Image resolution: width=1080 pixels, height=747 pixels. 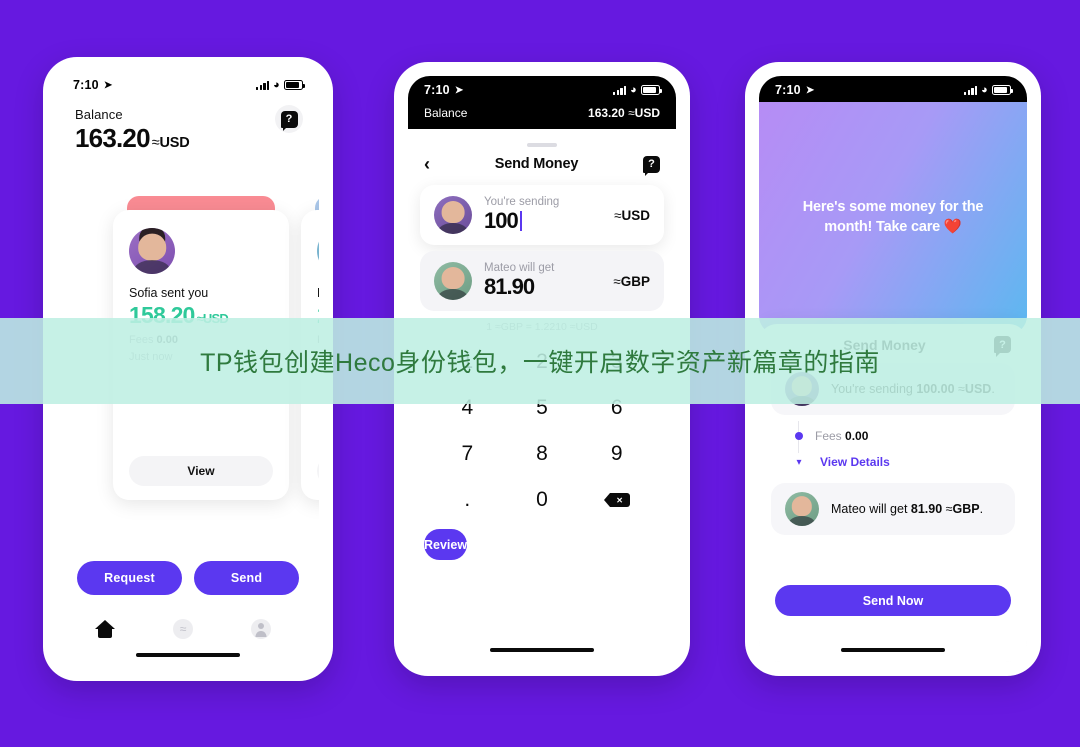 What do you see at coordinates (519, 268) in the screenshot?
I see `receiving-label: Mateo will get` at bounding box center [519, 268].